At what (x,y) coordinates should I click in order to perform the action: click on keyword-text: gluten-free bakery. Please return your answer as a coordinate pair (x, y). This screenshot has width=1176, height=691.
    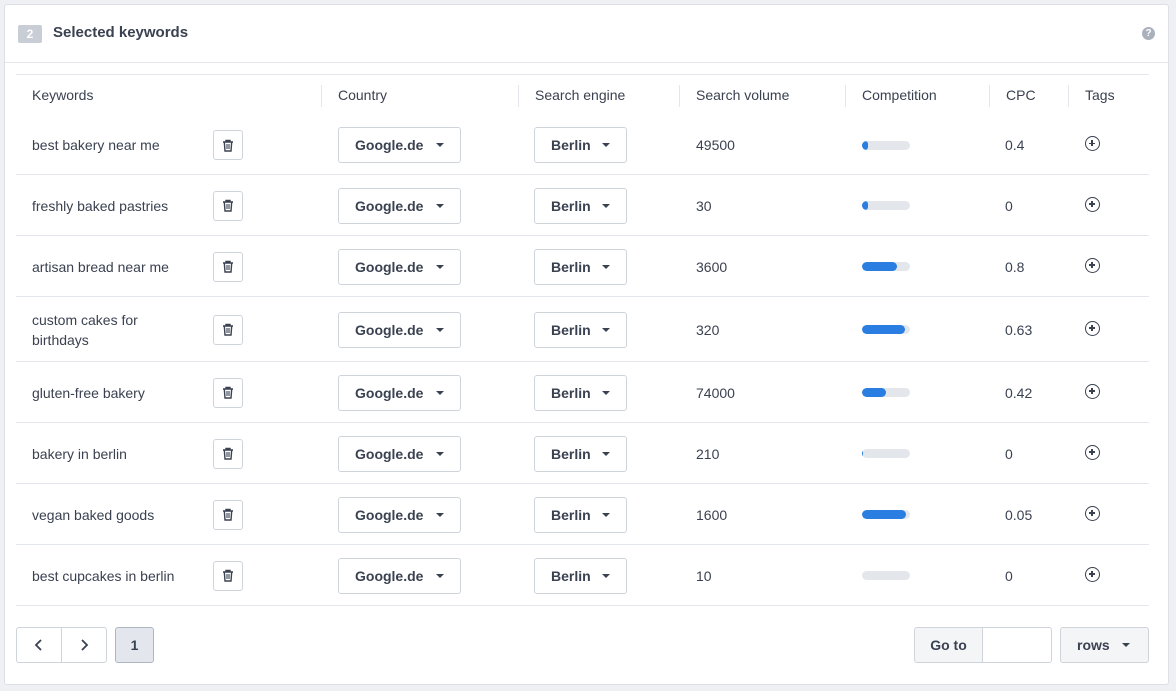
    Looking at the image, I should click on (88, 392).